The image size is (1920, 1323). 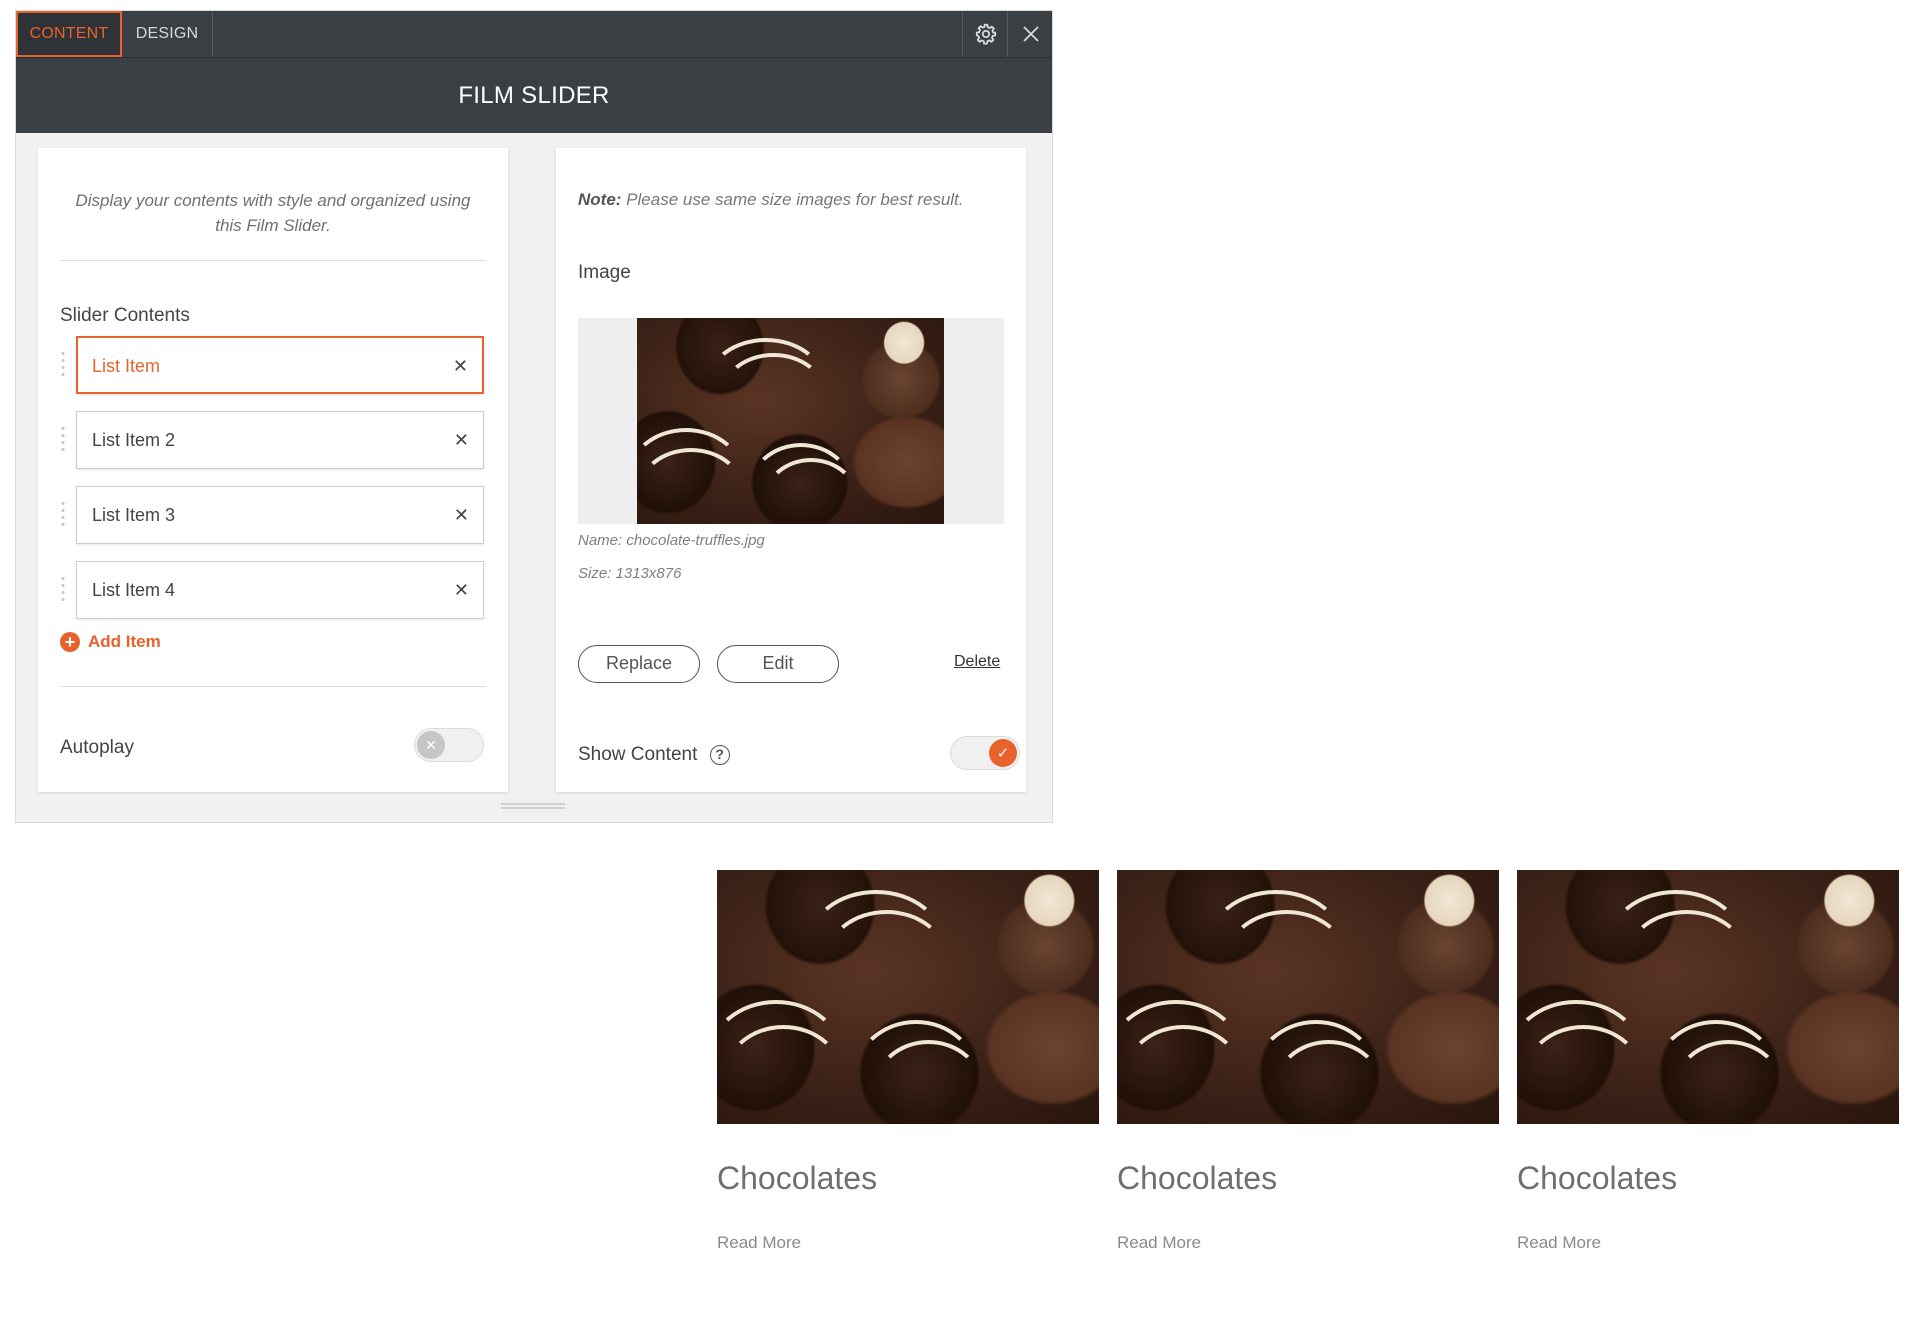 I want to click on show-content-toggle: ✓, so click(x=985, y=753).